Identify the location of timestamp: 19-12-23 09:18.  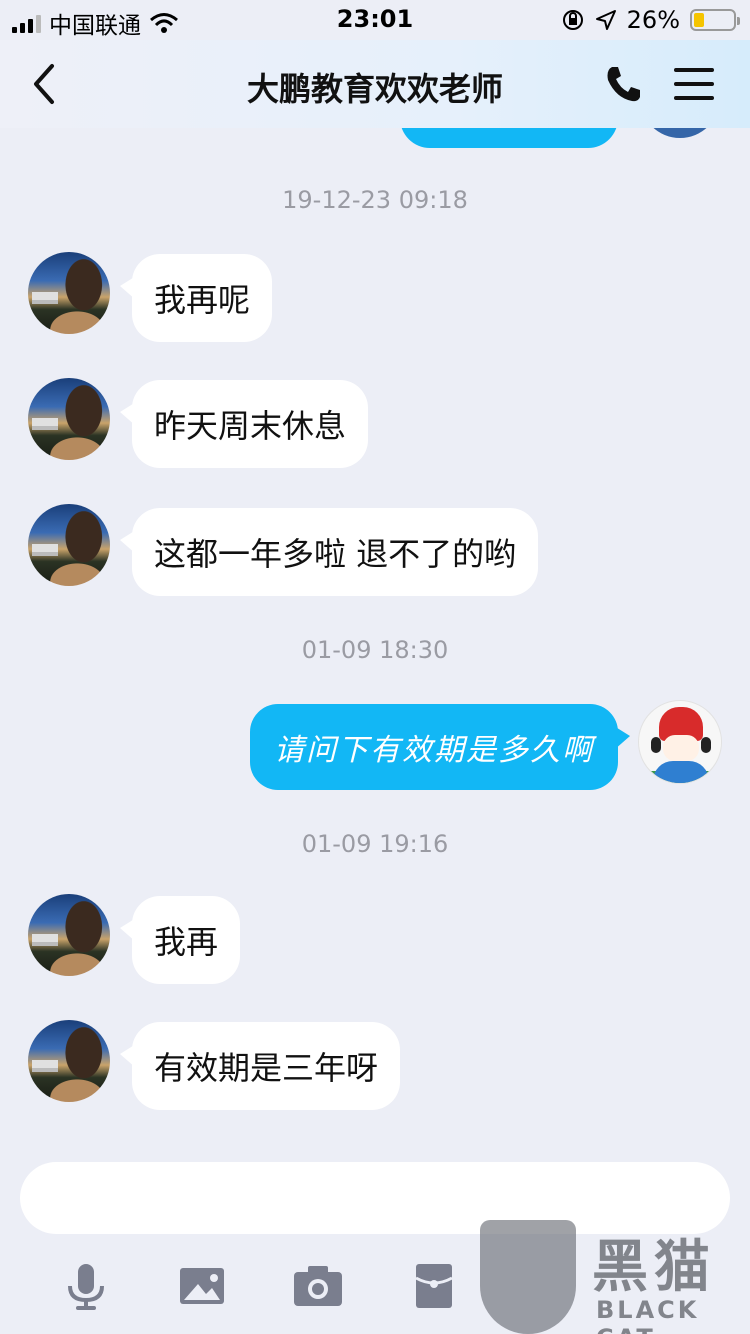
(375, 200).